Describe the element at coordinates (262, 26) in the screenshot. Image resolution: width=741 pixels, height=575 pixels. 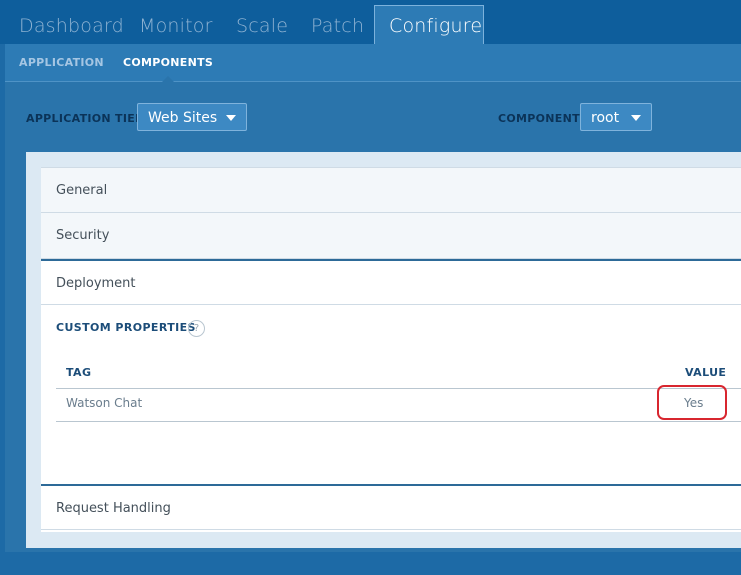
I see `tab-scale: Scale` at that location.